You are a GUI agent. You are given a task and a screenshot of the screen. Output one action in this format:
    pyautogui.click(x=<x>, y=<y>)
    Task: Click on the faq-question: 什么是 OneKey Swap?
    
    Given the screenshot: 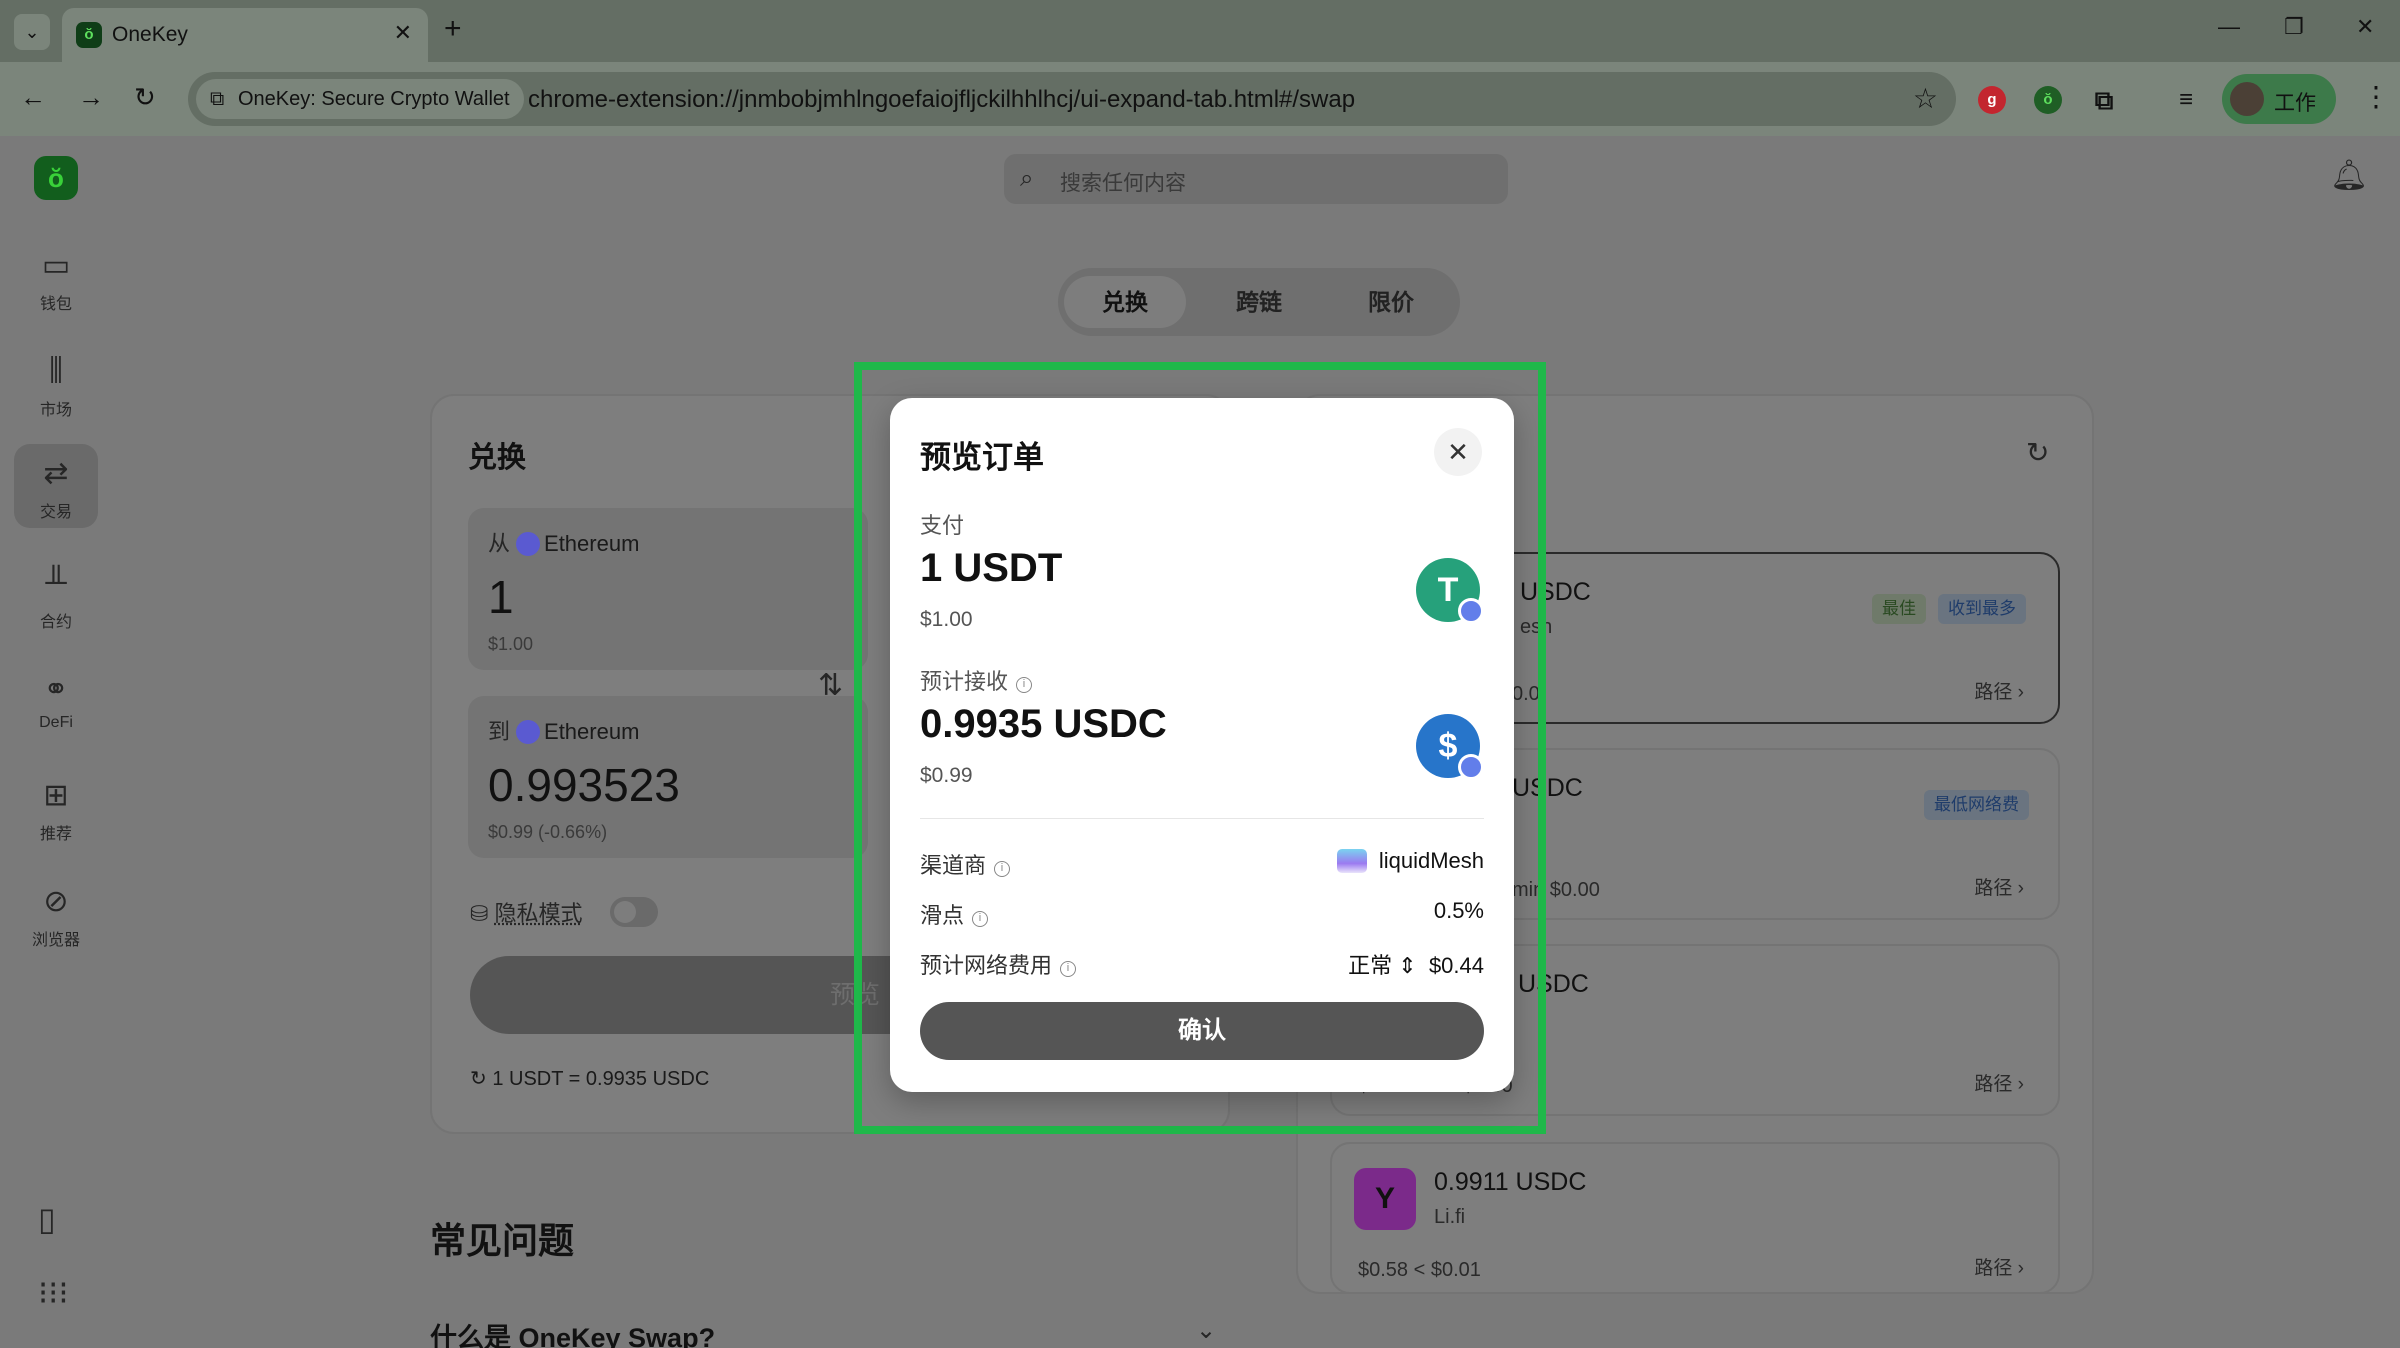 What is the action you would take?
    pyautogui.click(x=572, y=1332)
    